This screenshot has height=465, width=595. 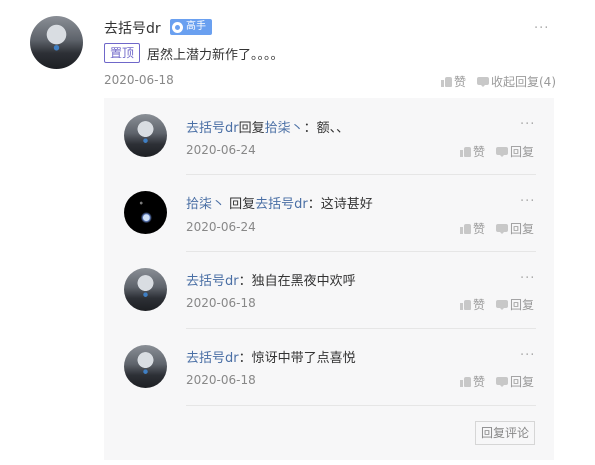 I want to click on reply-text-line: 拾柒丶 回复去括号dr：这诗甚好, so click(x=279, y=202).